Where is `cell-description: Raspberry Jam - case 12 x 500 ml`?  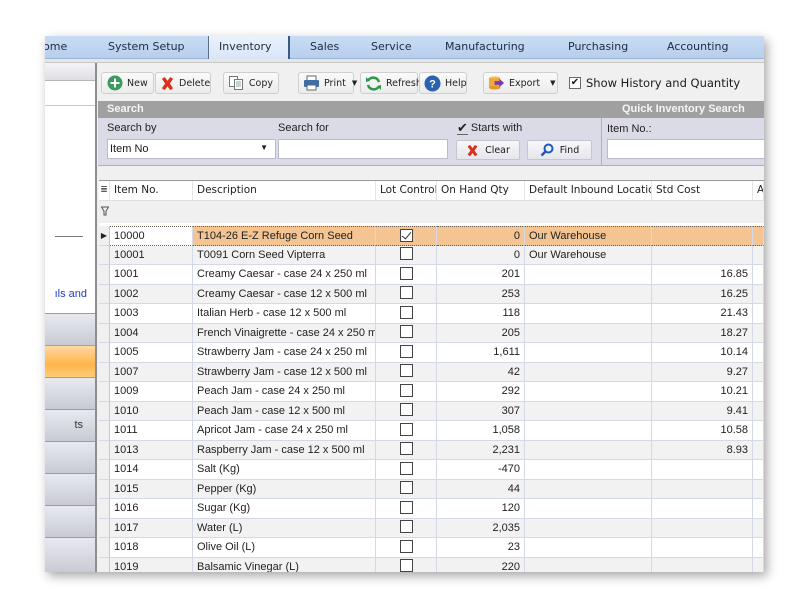
cell-description: Raspberry Jam - case 12 x 500 ml is located at coordinates (284, 450).